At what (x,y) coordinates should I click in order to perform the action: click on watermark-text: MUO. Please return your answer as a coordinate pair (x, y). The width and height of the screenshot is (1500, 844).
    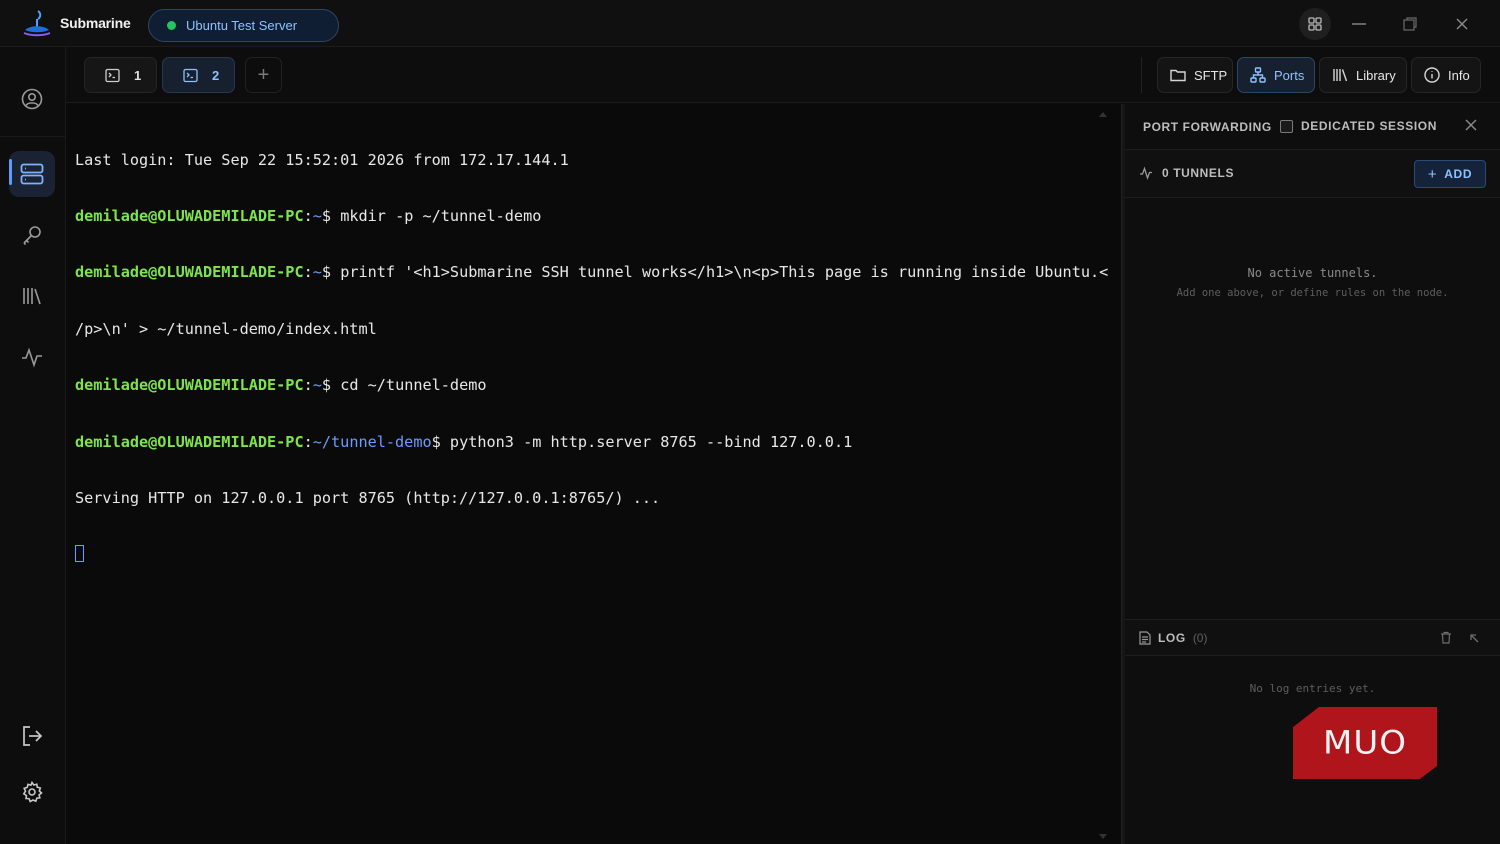
    Looking at the image, I should click on (1365, 743).